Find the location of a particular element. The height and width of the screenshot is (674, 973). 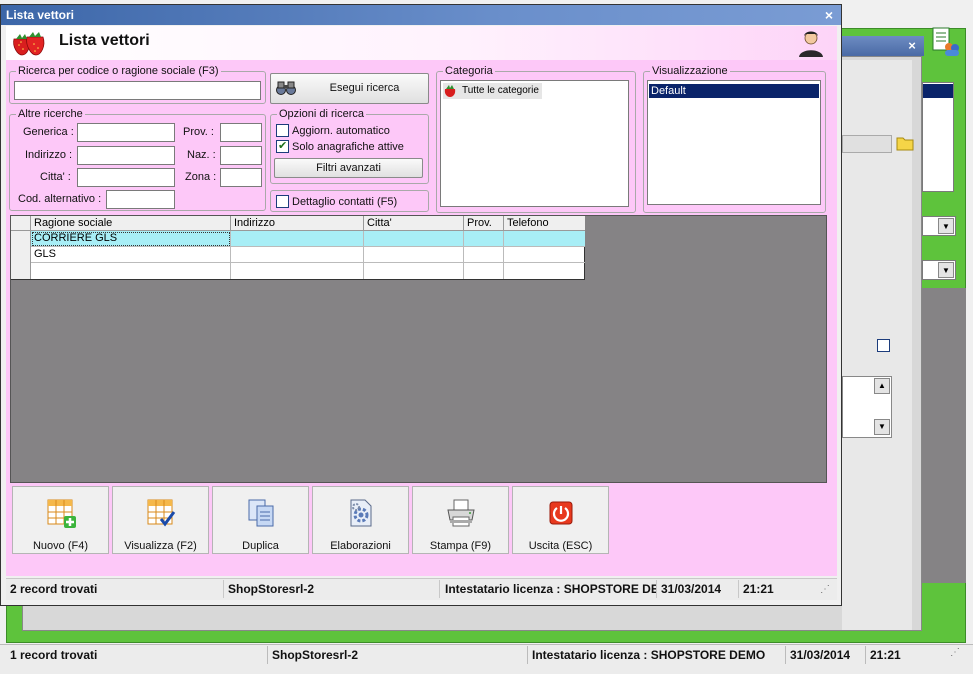

category-item-all: Tutte le categorie is located at coordinates (492, 91).